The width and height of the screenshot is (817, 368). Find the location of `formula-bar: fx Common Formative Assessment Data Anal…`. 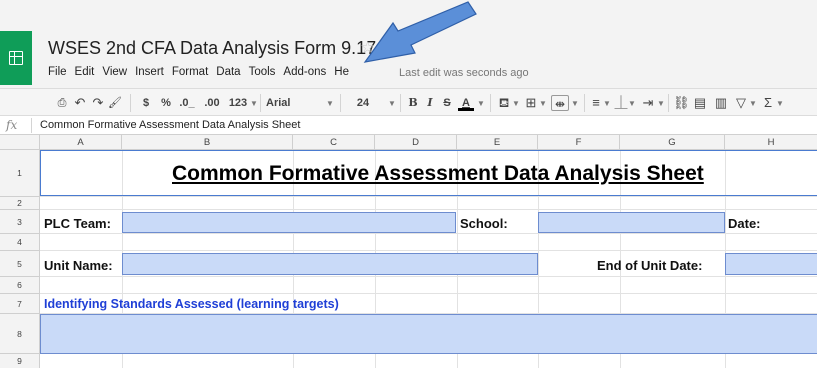

formula-bar: fx Common Formative Assessment Data Anal… is located at coordinates (408, 125).